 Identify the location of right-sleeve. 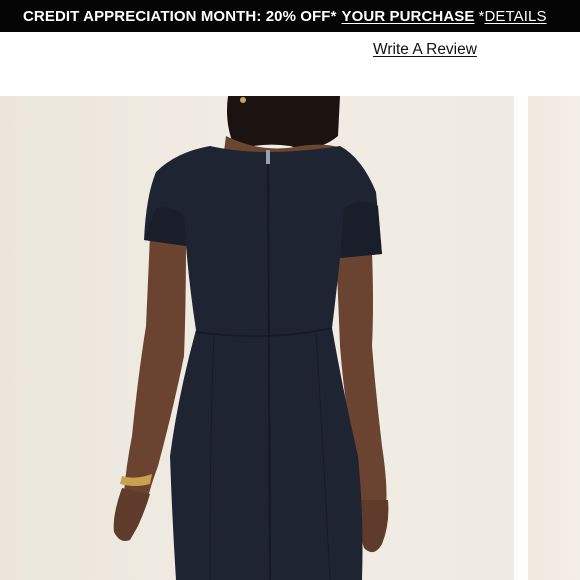
(361, 229).